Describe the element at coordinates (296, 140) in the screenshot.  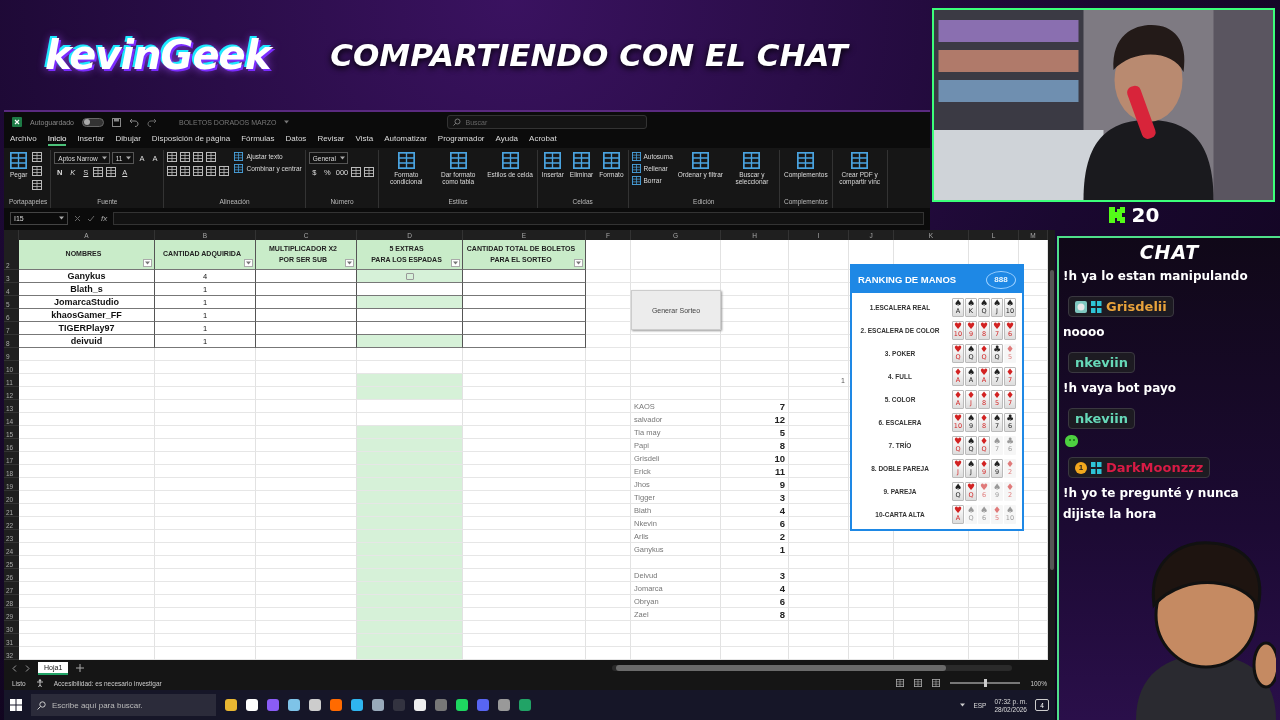
I see `menu-tab: Datos` at that location.